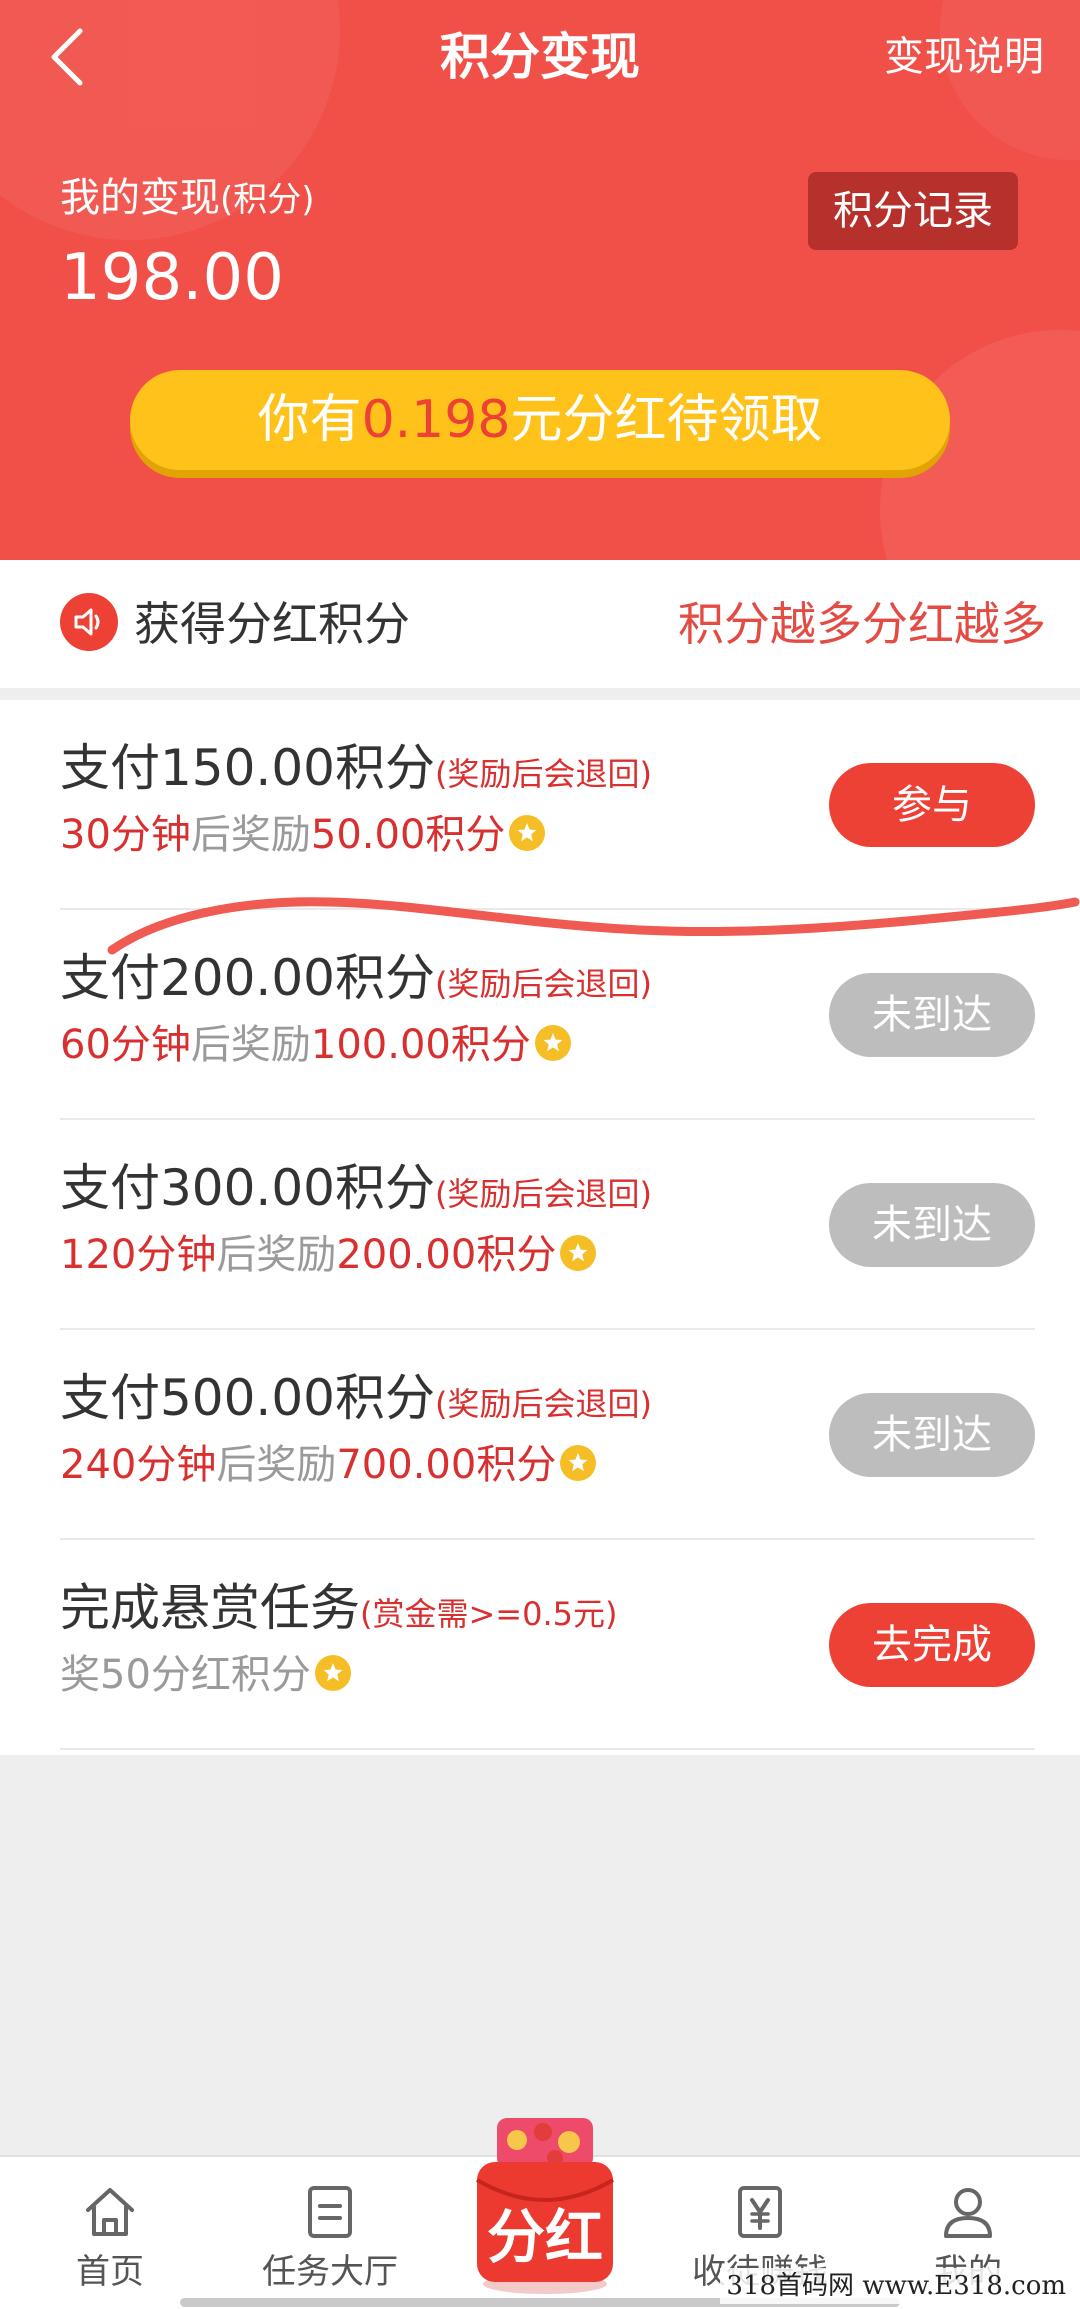  Describe the element at coordinates (436, 420) in the screenshot. I see `dividend-amount: 0.198` at that location.